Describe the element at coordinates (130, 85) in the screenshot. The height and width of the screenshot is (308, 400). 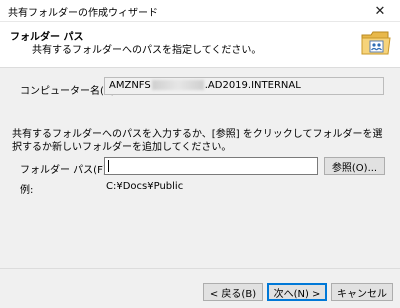
I see `computer-name-prefix: AMZNFS` at that location.